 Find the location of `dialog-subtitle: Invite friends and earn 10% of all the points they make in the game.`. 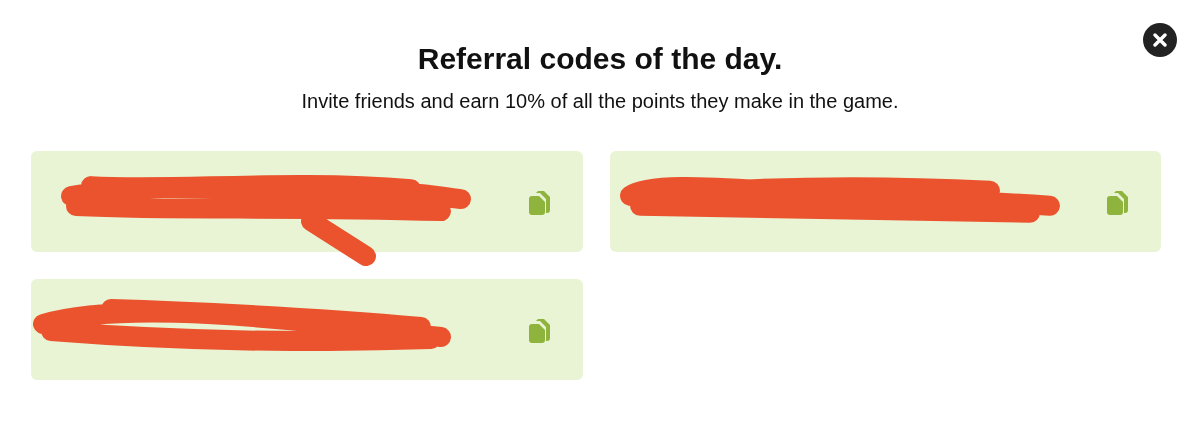

dialog-subtitle: Invite friends and earn 10% of all the points they make in the game. is located at coordinates (600, 101).